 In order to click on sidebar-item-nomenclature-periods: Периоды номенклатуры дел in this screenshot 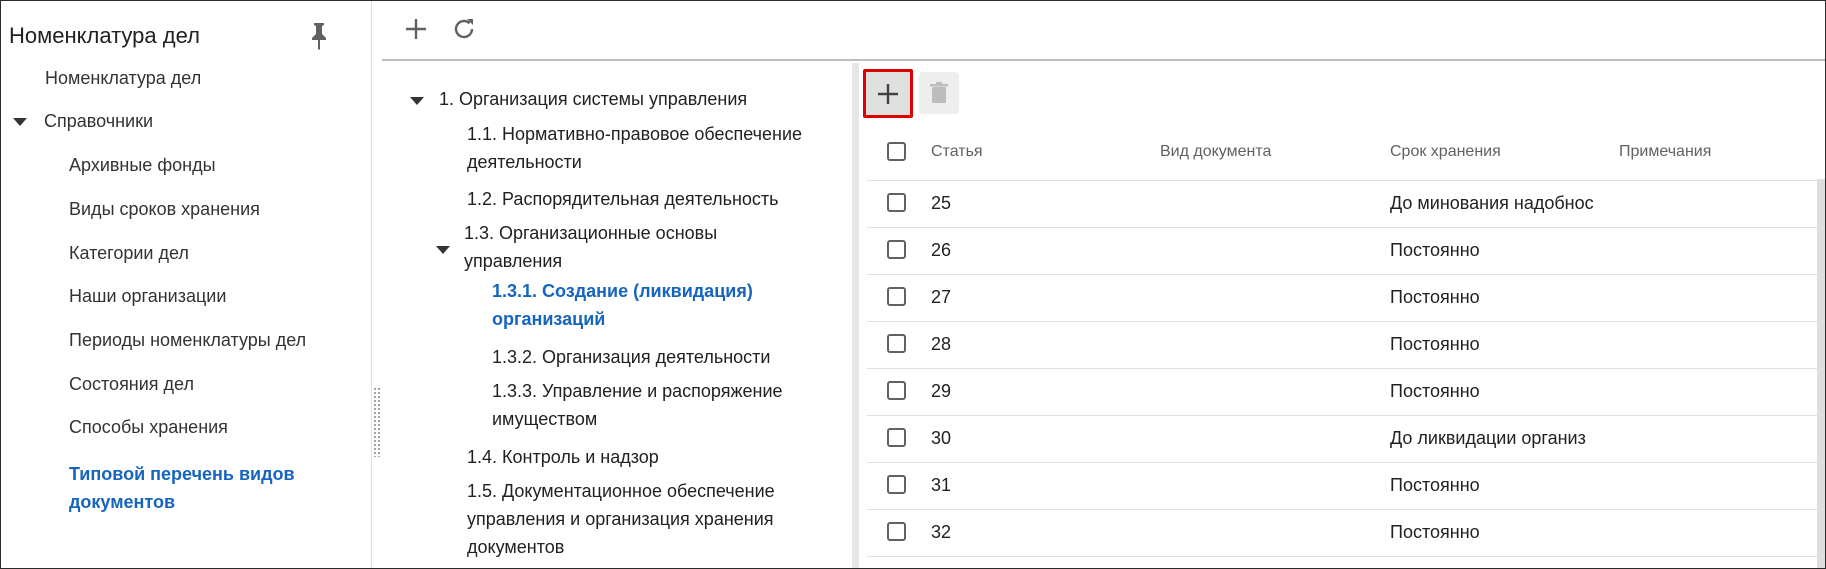, I will do `click(187, 340)`.